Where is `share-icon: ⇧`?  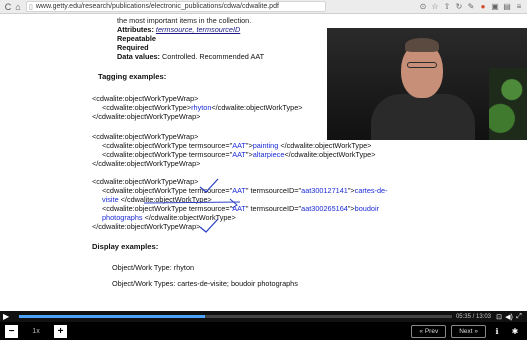 share-icon: ⇧ is located at coordinates (447, 7).